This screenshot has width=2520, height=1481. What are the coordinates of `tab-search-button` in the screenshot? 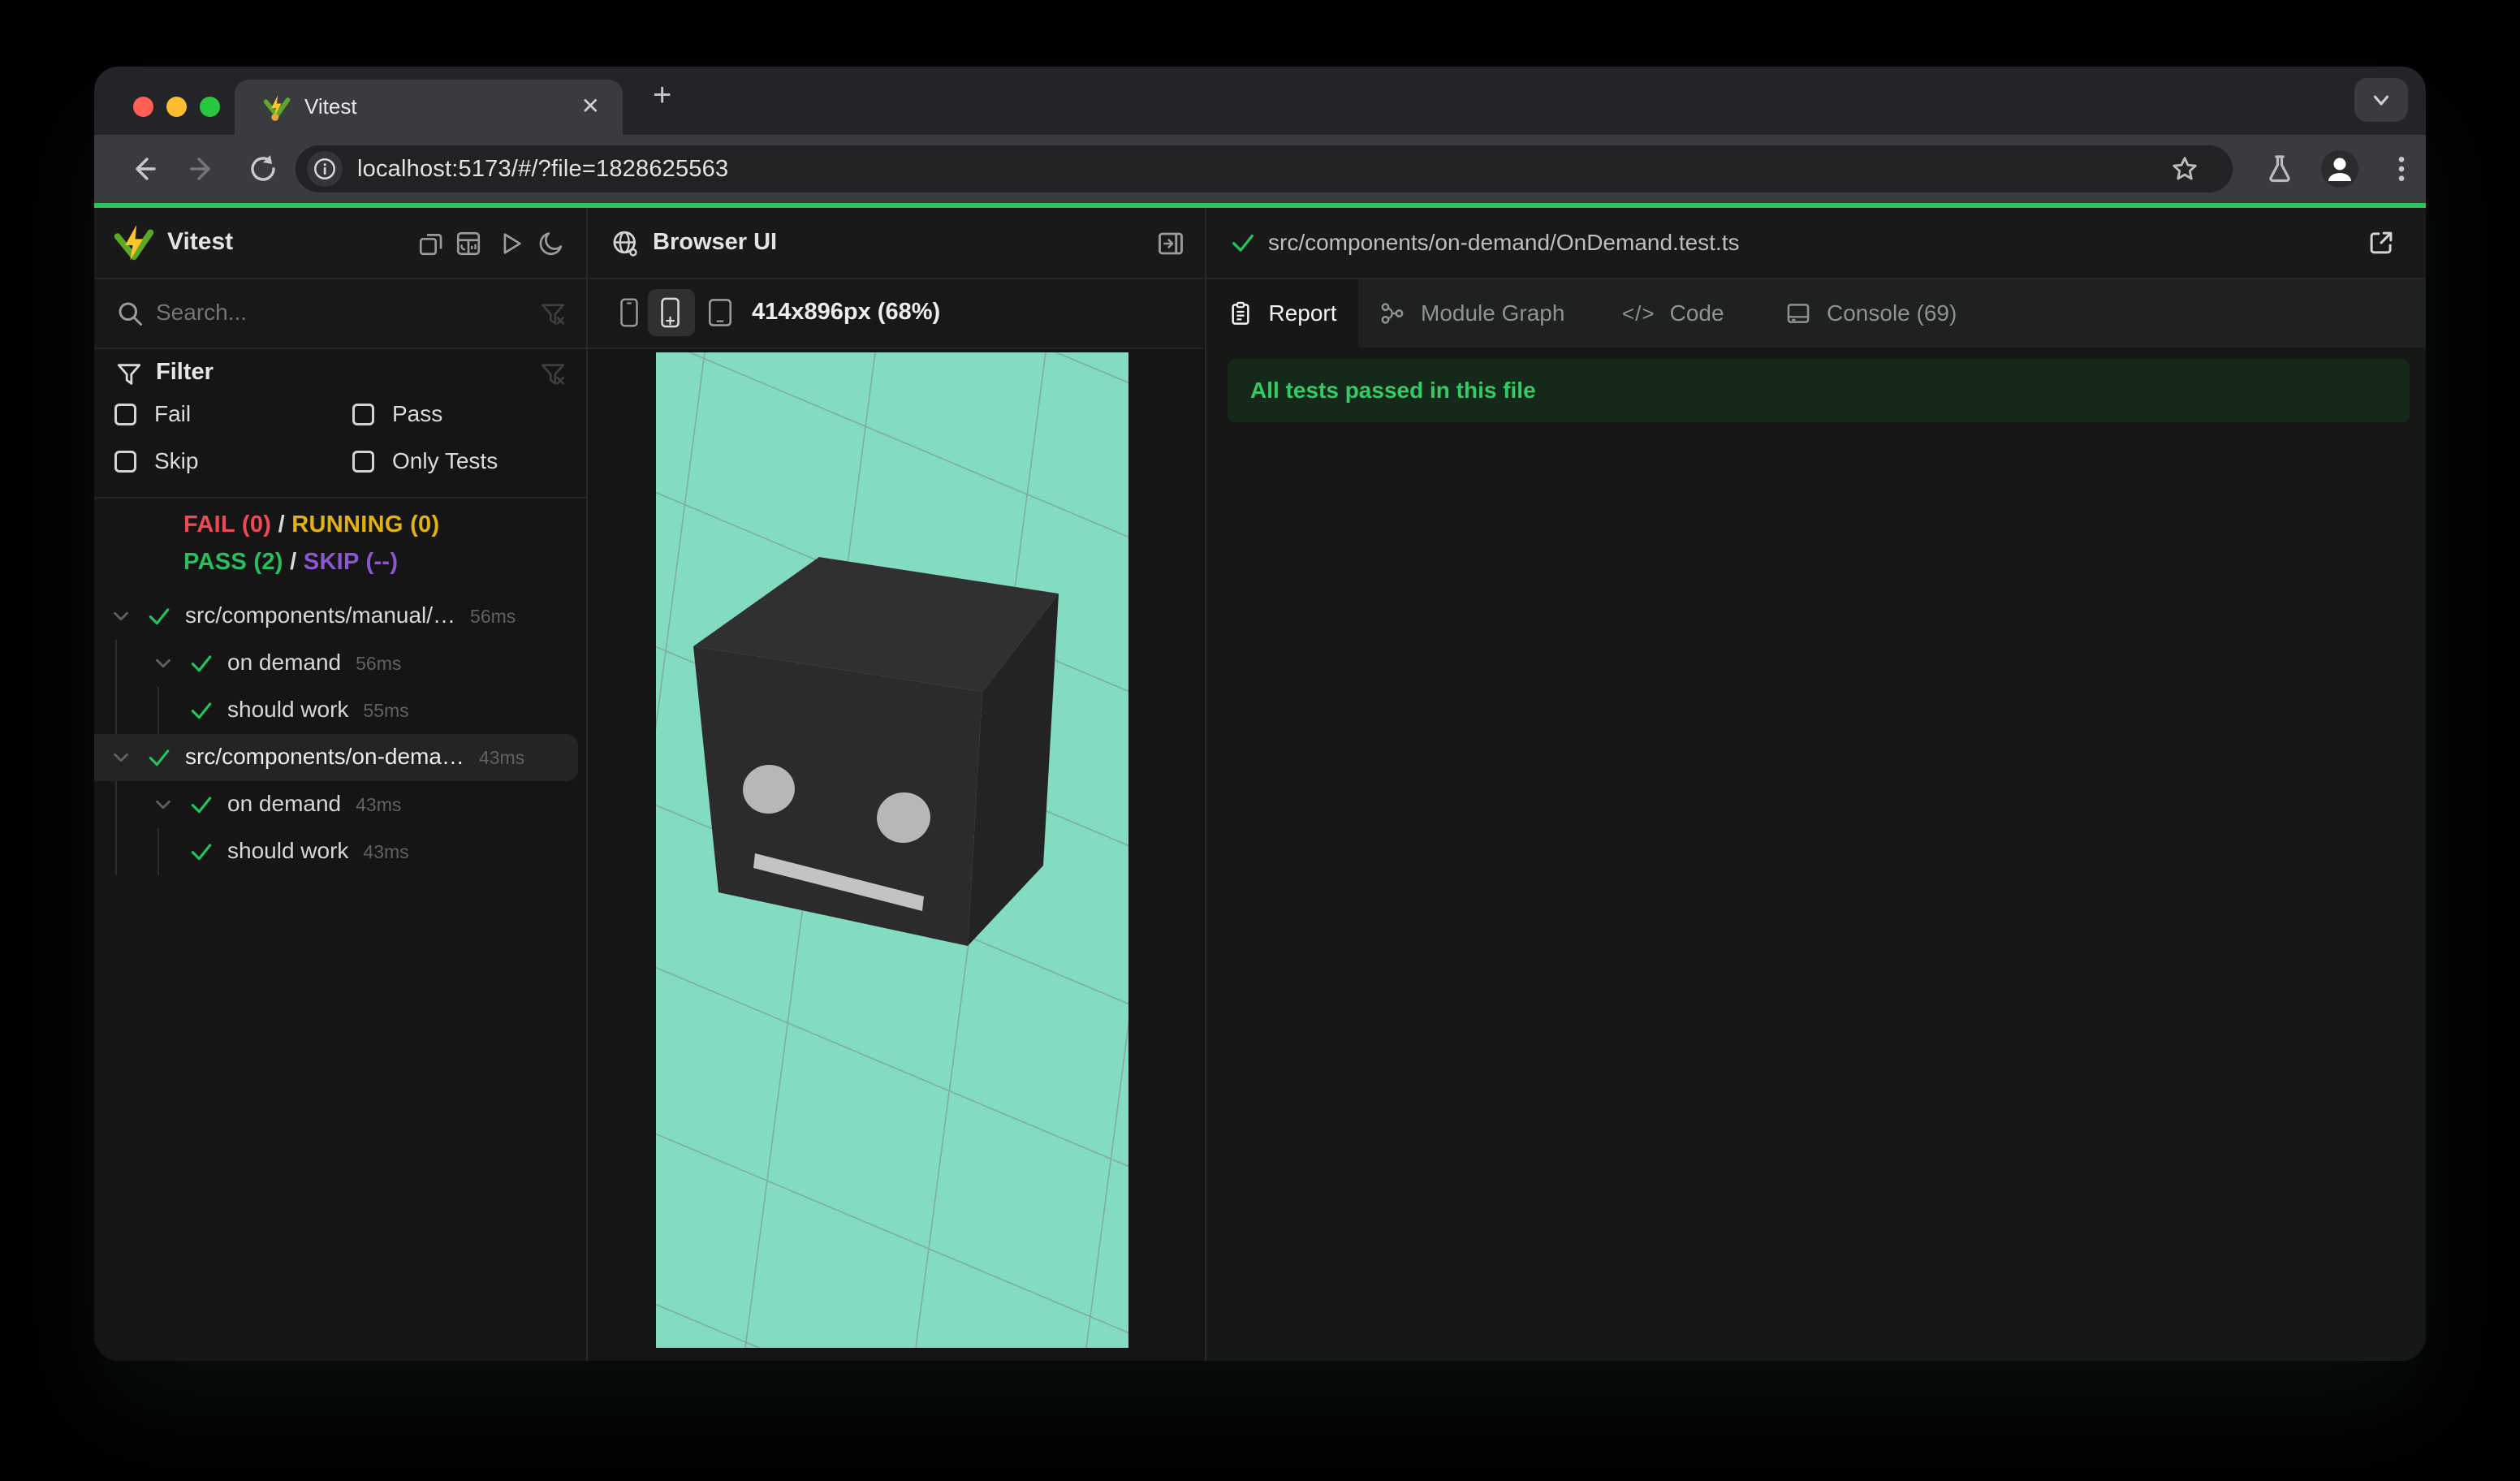 It's located at (2381, 100).